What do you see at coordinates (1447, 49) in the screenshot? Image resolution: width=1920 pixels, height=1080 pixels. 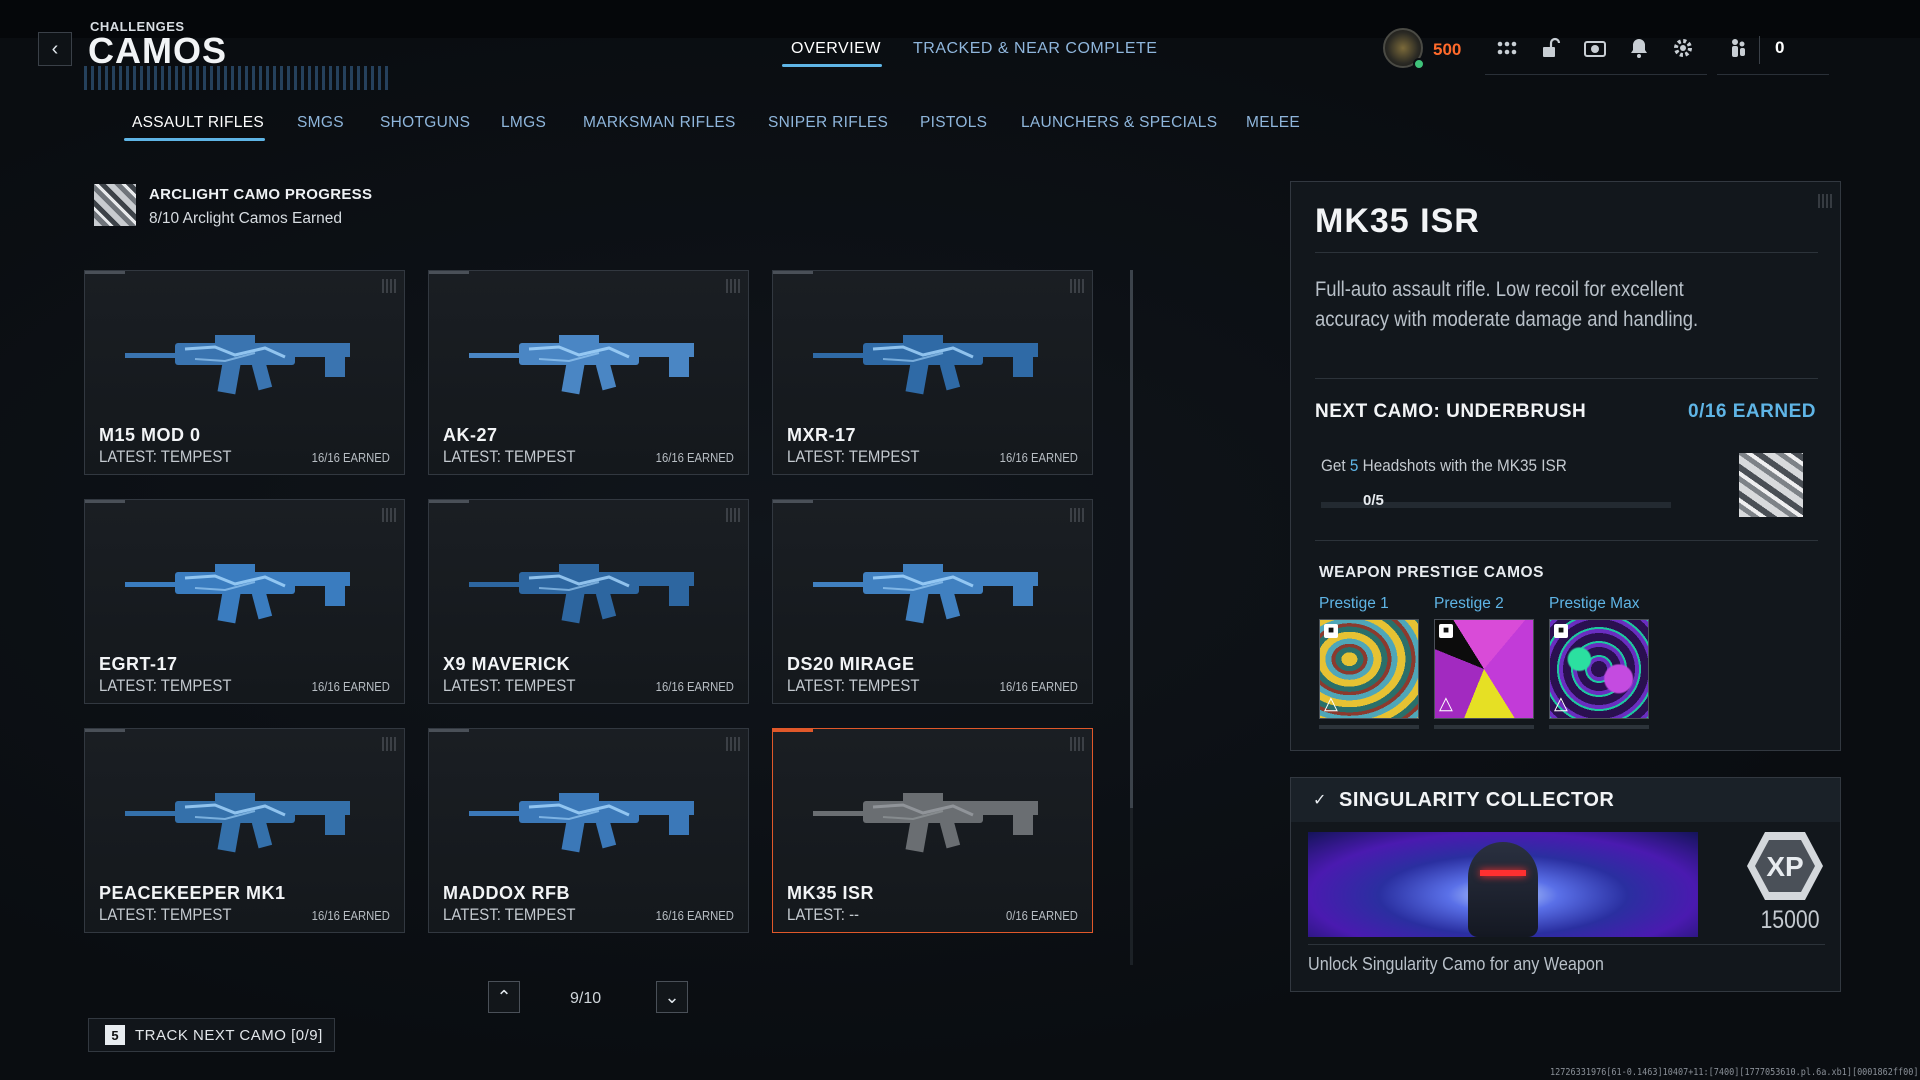 I see `cod-points-value: 500` at bounding box center [1447, 49].